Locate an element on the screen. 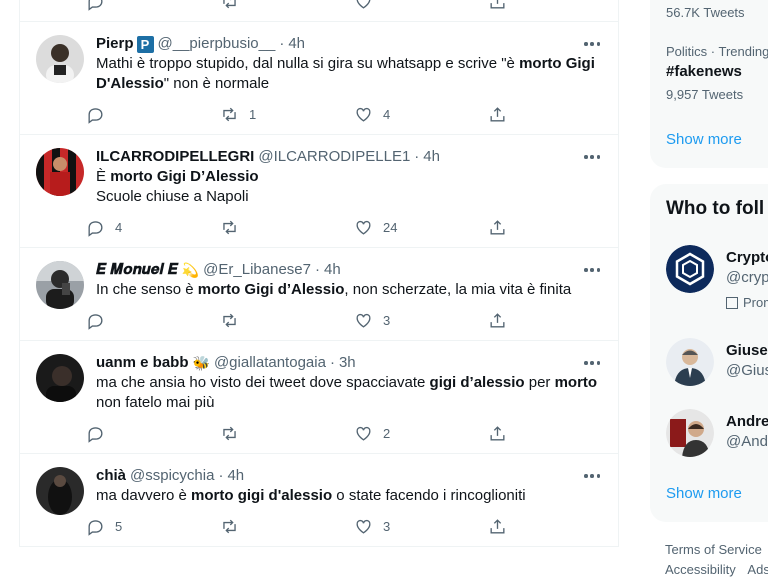 The height and width of the screenshot is (584, 768). follow-name: Giusep is located at coordinates (747, 350).